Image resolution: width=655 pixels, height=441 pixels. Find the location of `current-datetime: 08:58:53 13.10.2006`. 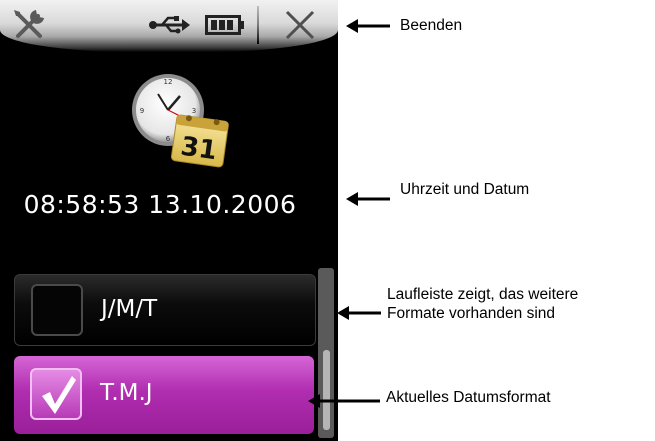

current-datetime: 08:58:53 13.10.2006 is located at coordinates (160, 204).